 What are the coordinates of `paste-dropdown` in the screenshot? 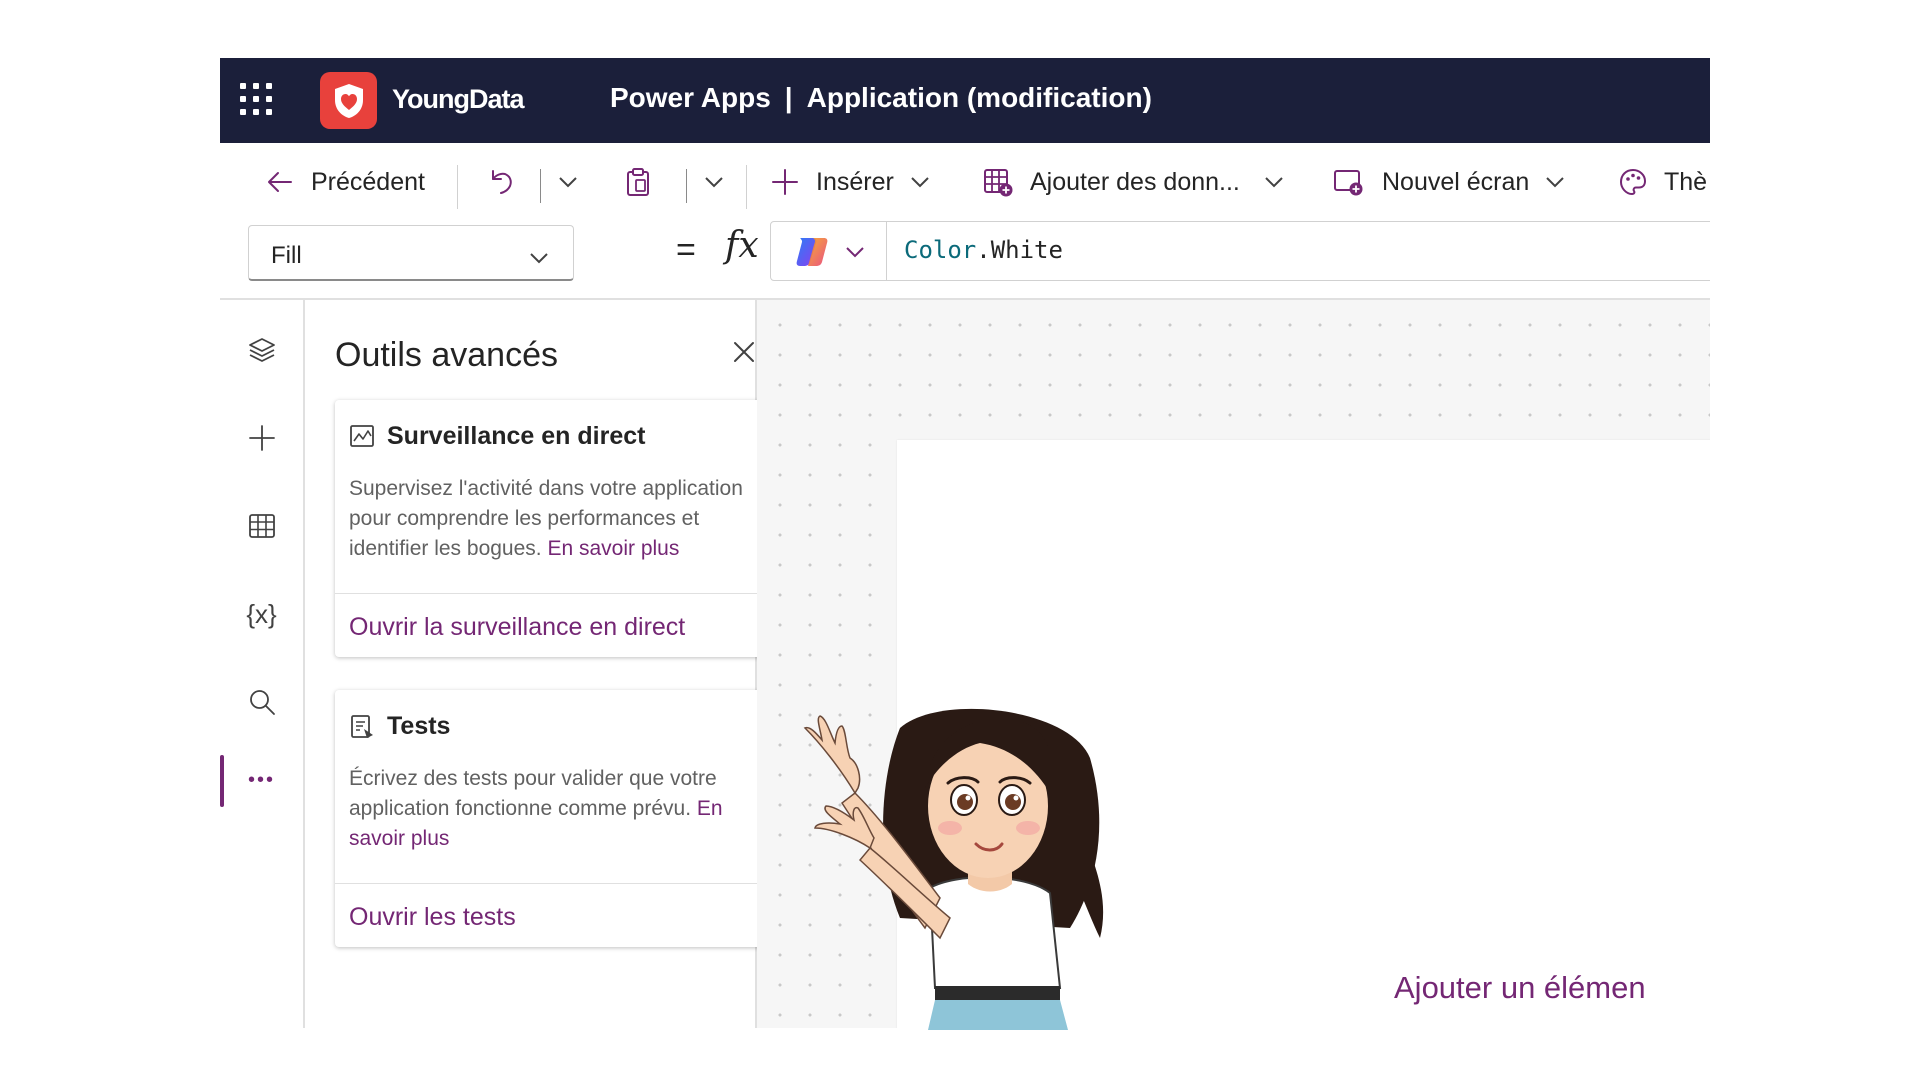 It's located at (714, 182).